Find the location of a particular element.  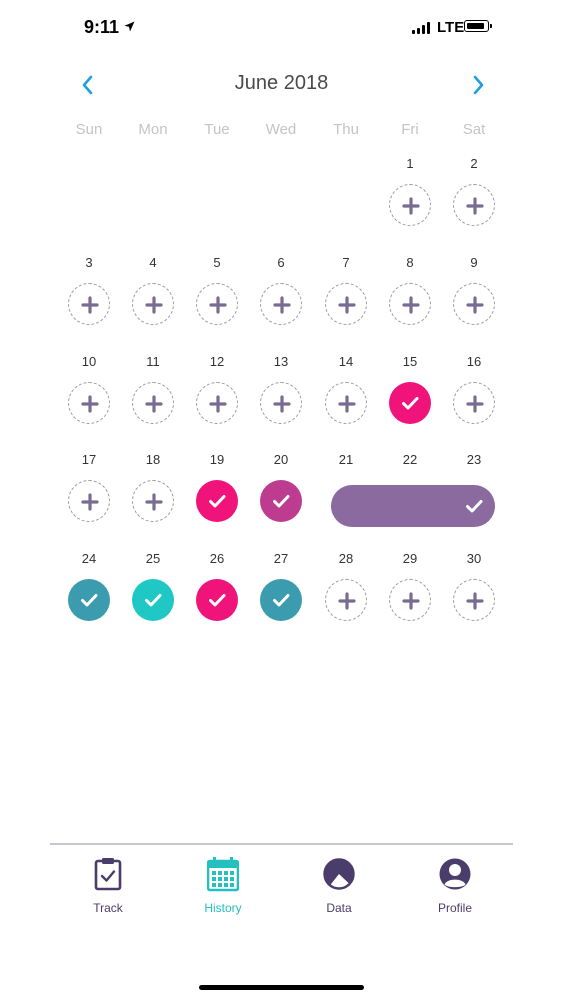

day-number: 8 is located at coordinates (410, 262).